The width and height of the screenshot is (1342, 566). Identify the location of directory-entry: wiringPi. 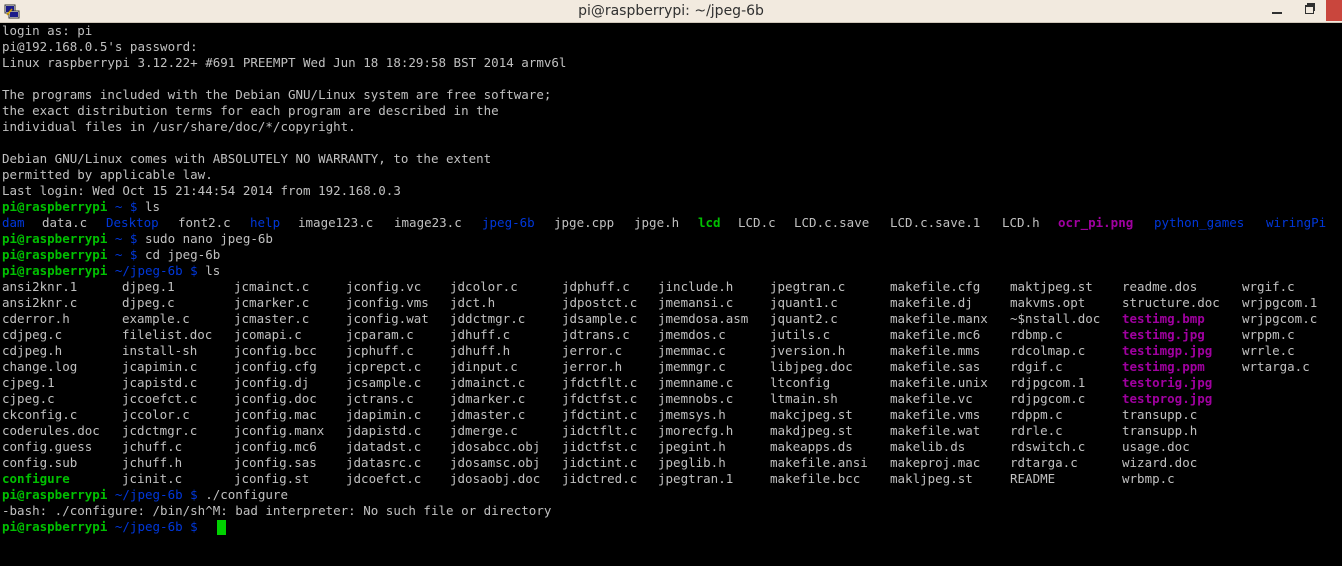
(1296, 222).